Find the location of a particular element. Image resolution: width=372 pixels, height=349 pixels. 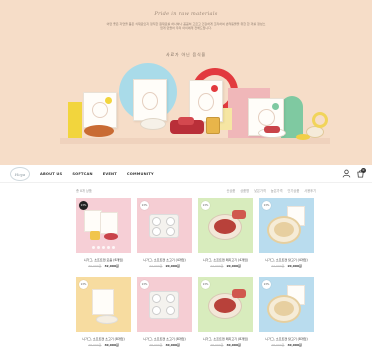

meat-tray is located at coordinates (186, 121).